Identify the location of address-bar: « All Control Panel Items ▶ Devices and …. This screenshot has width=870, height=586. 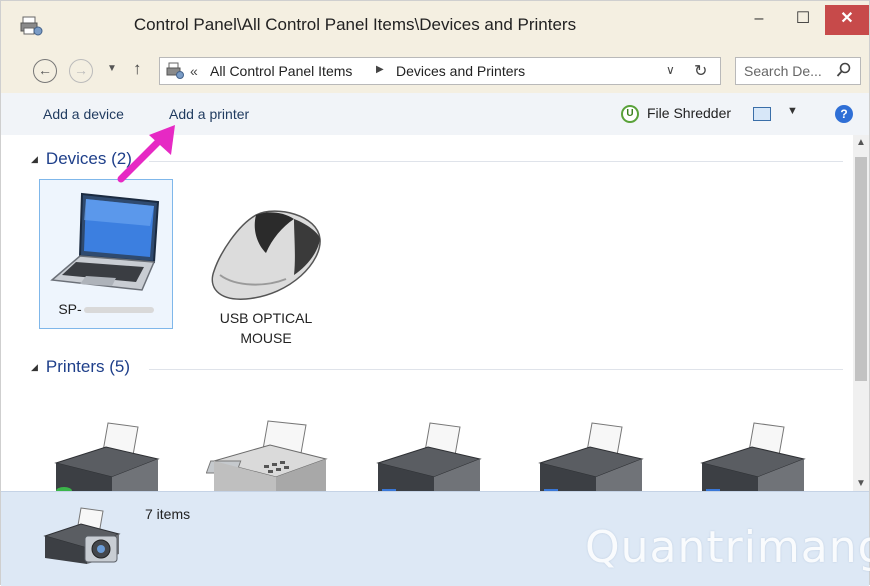
(440, 71).